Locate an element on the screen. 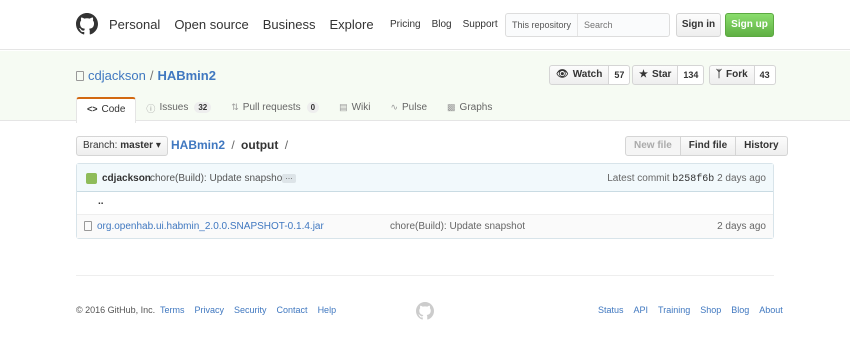 The height and width of the screenshot is (351, 850). breadcrumb-current: output is located at coordinates (260, 145).